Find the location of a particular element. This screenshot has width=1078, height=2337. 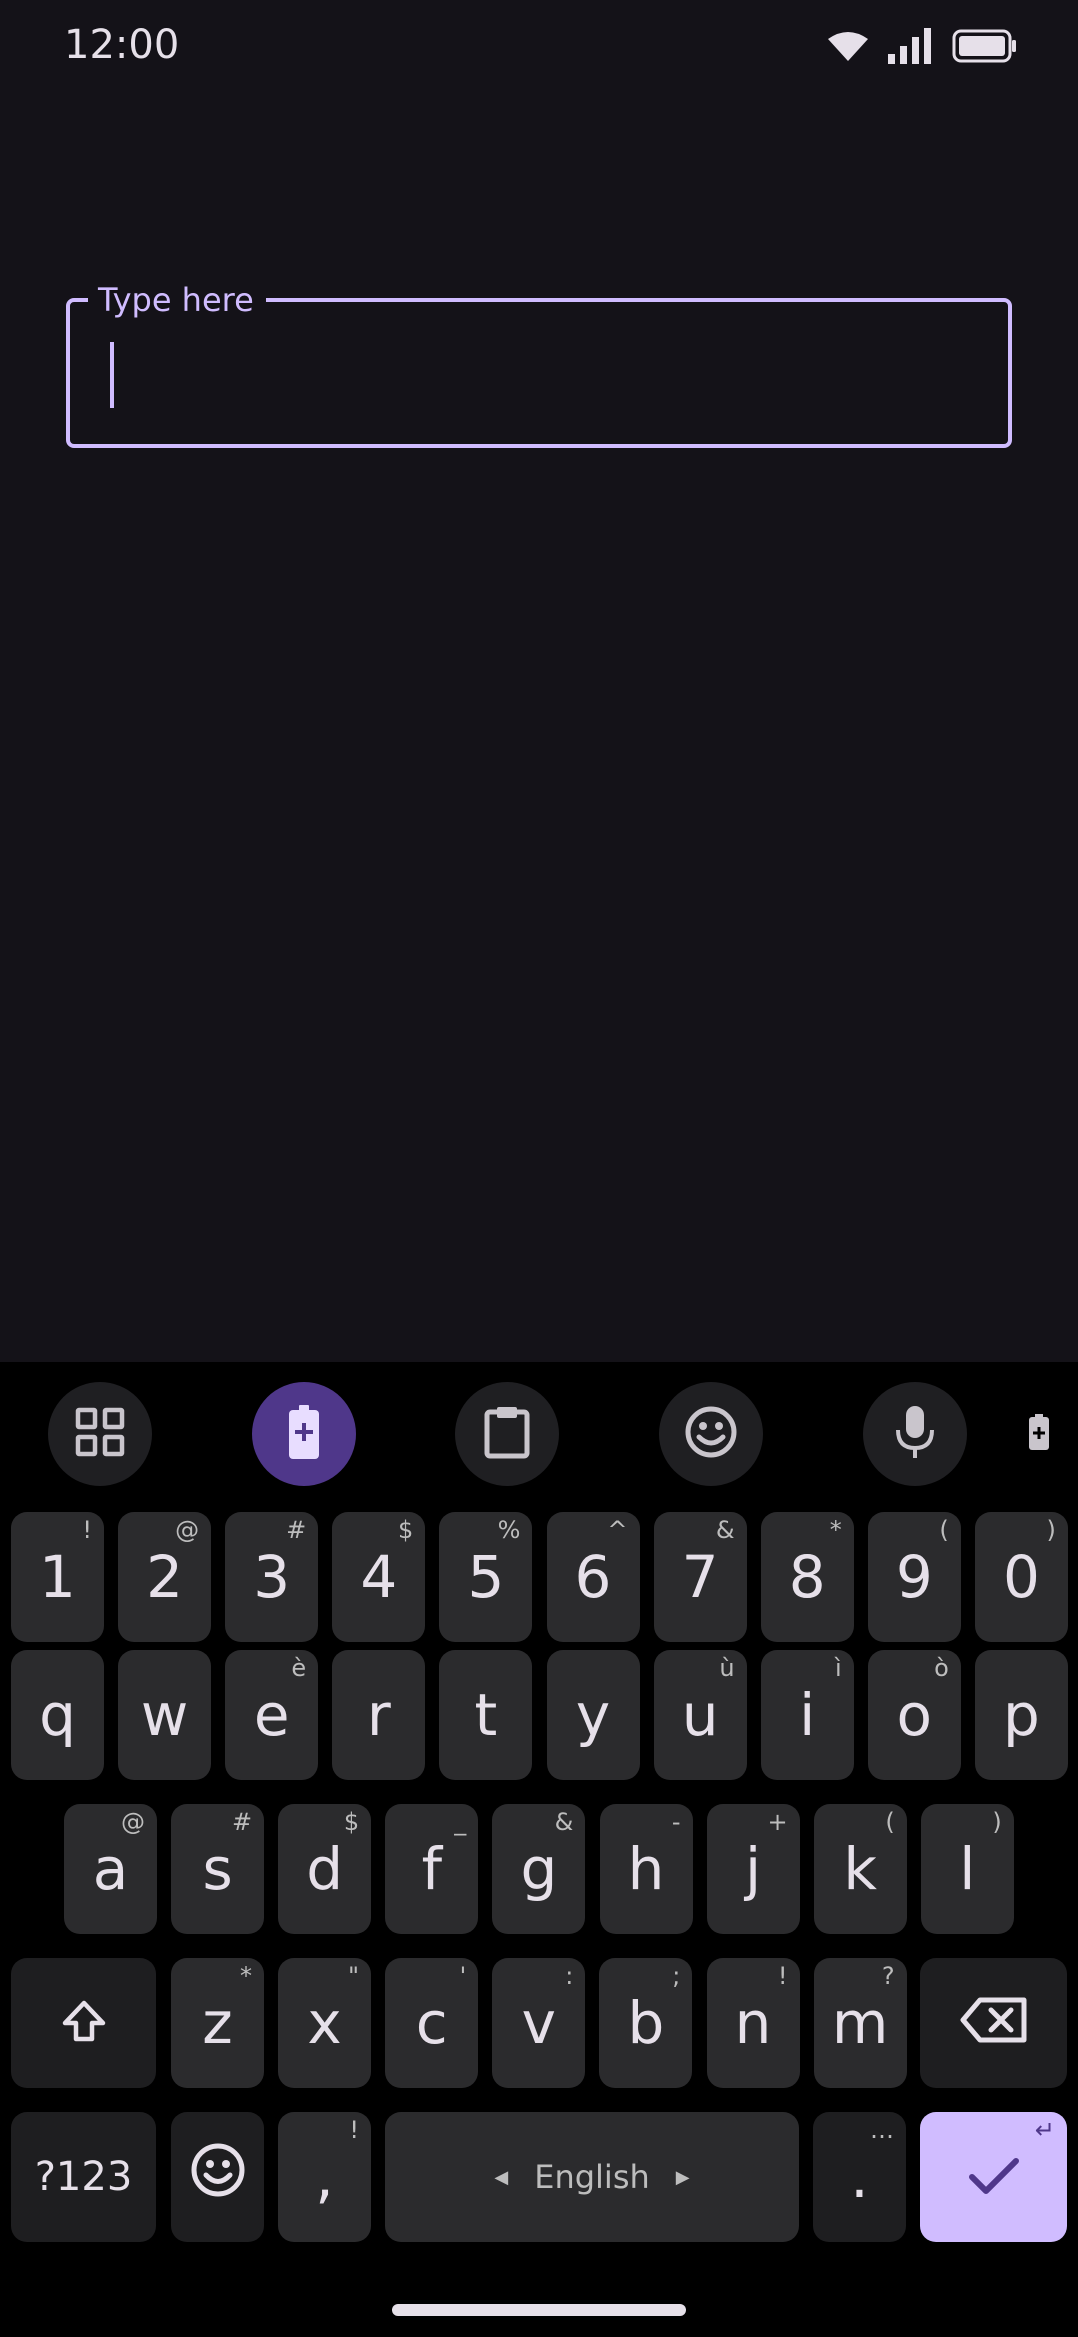

key-w: w is located at coordinates (165, 1715).